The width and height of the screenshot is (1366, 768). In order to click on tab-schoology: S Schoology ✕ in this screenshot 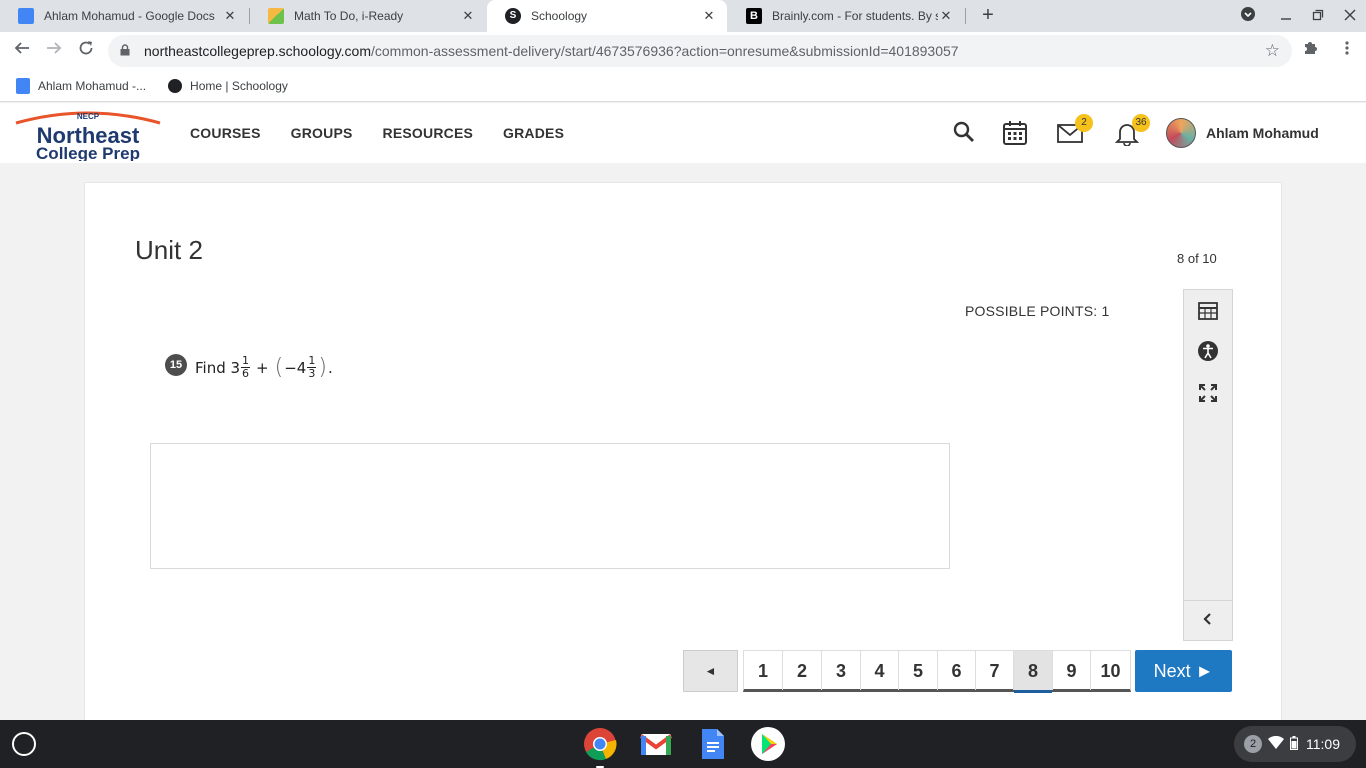, I will do `click(607, 16)`.